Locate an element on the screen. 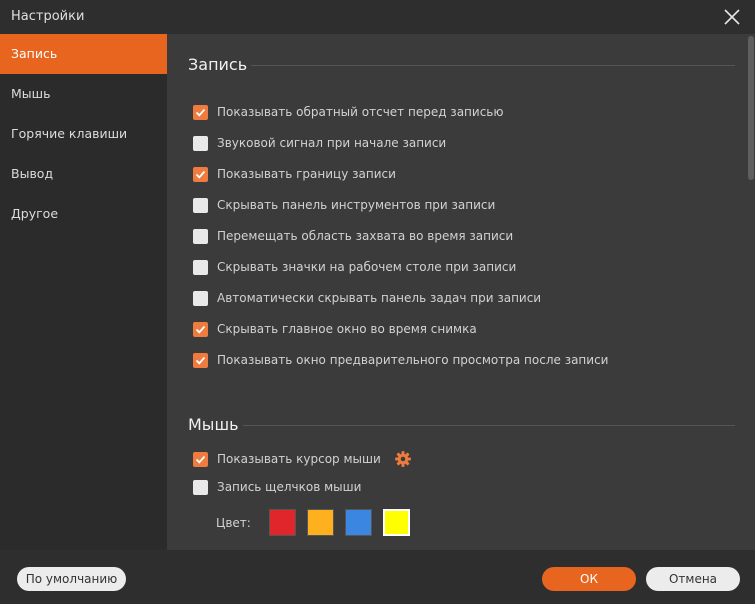  option-hide-toolbar: Скрывать панель инструментов при записи is located at coordinates (344, 205).